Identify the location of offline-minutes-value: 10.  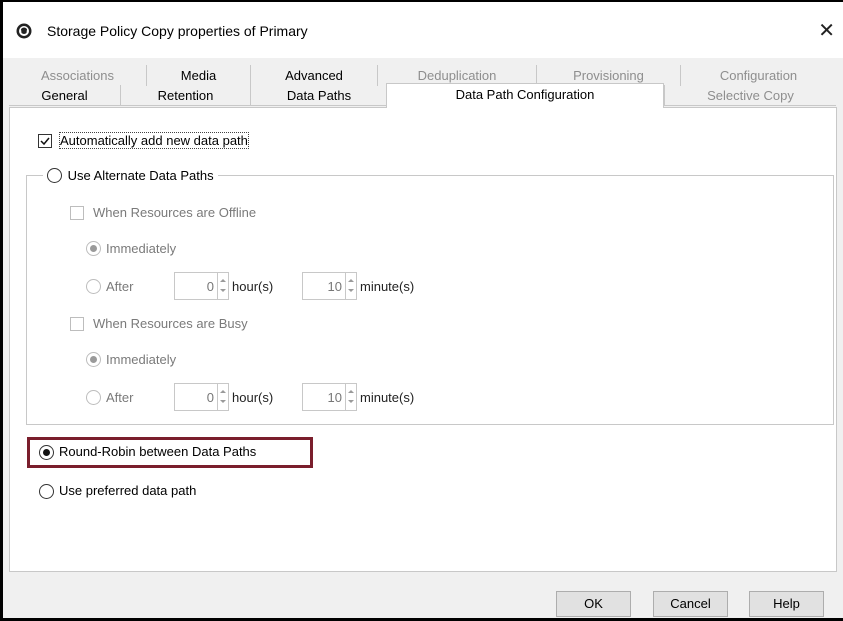
(334, 286).